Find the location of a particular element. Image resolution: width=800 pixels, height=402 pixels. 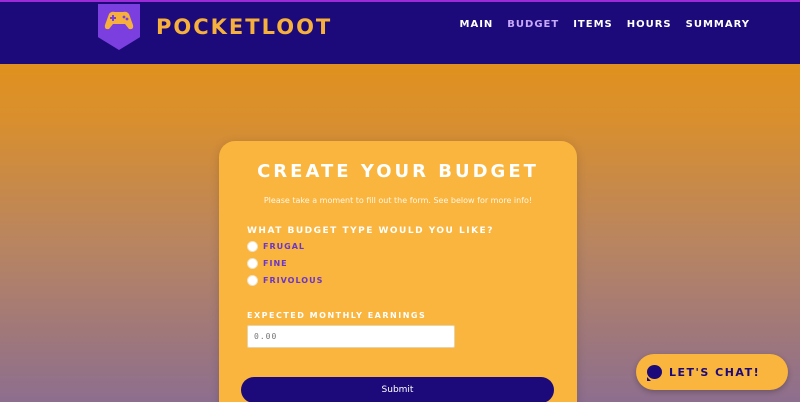

budget-option-frivolous: FRIVOLOUS is located at coordinates (285, 280).